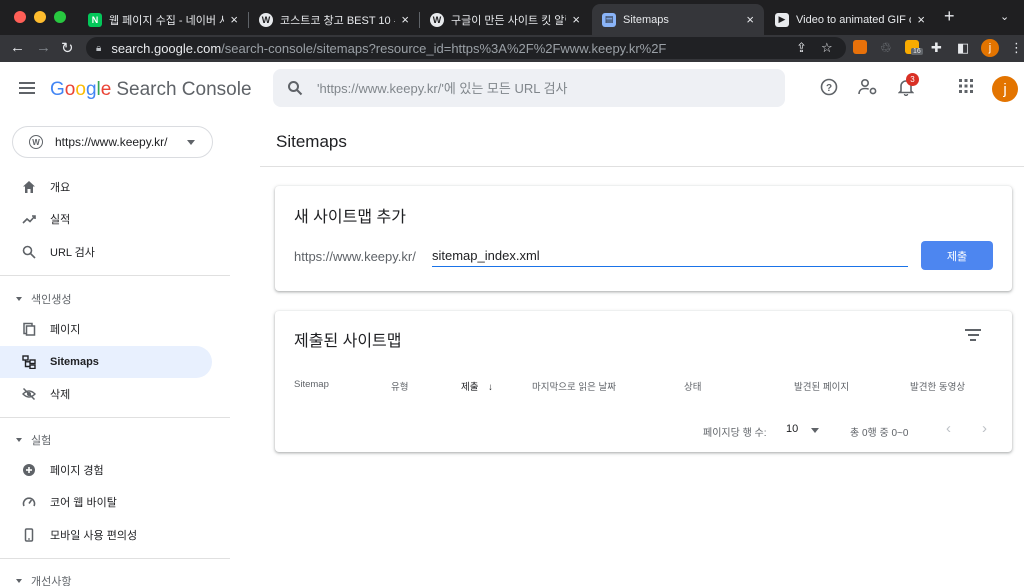  I want to click on browser-tab-active: ▤ Sitemaps ×, so click(678, 19).